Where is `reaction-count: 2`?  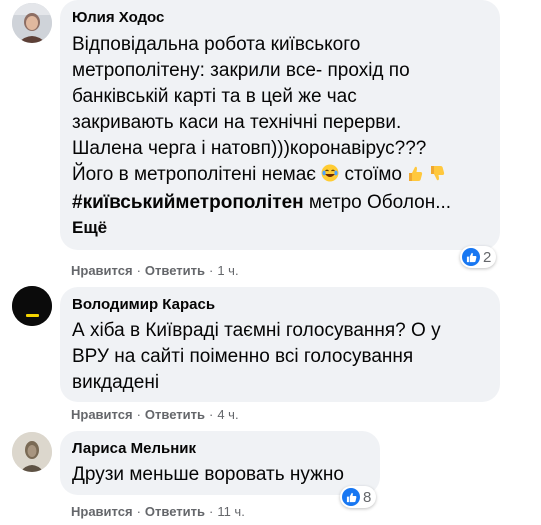
reaction-count: 2 is located at coordinates (487, 257).